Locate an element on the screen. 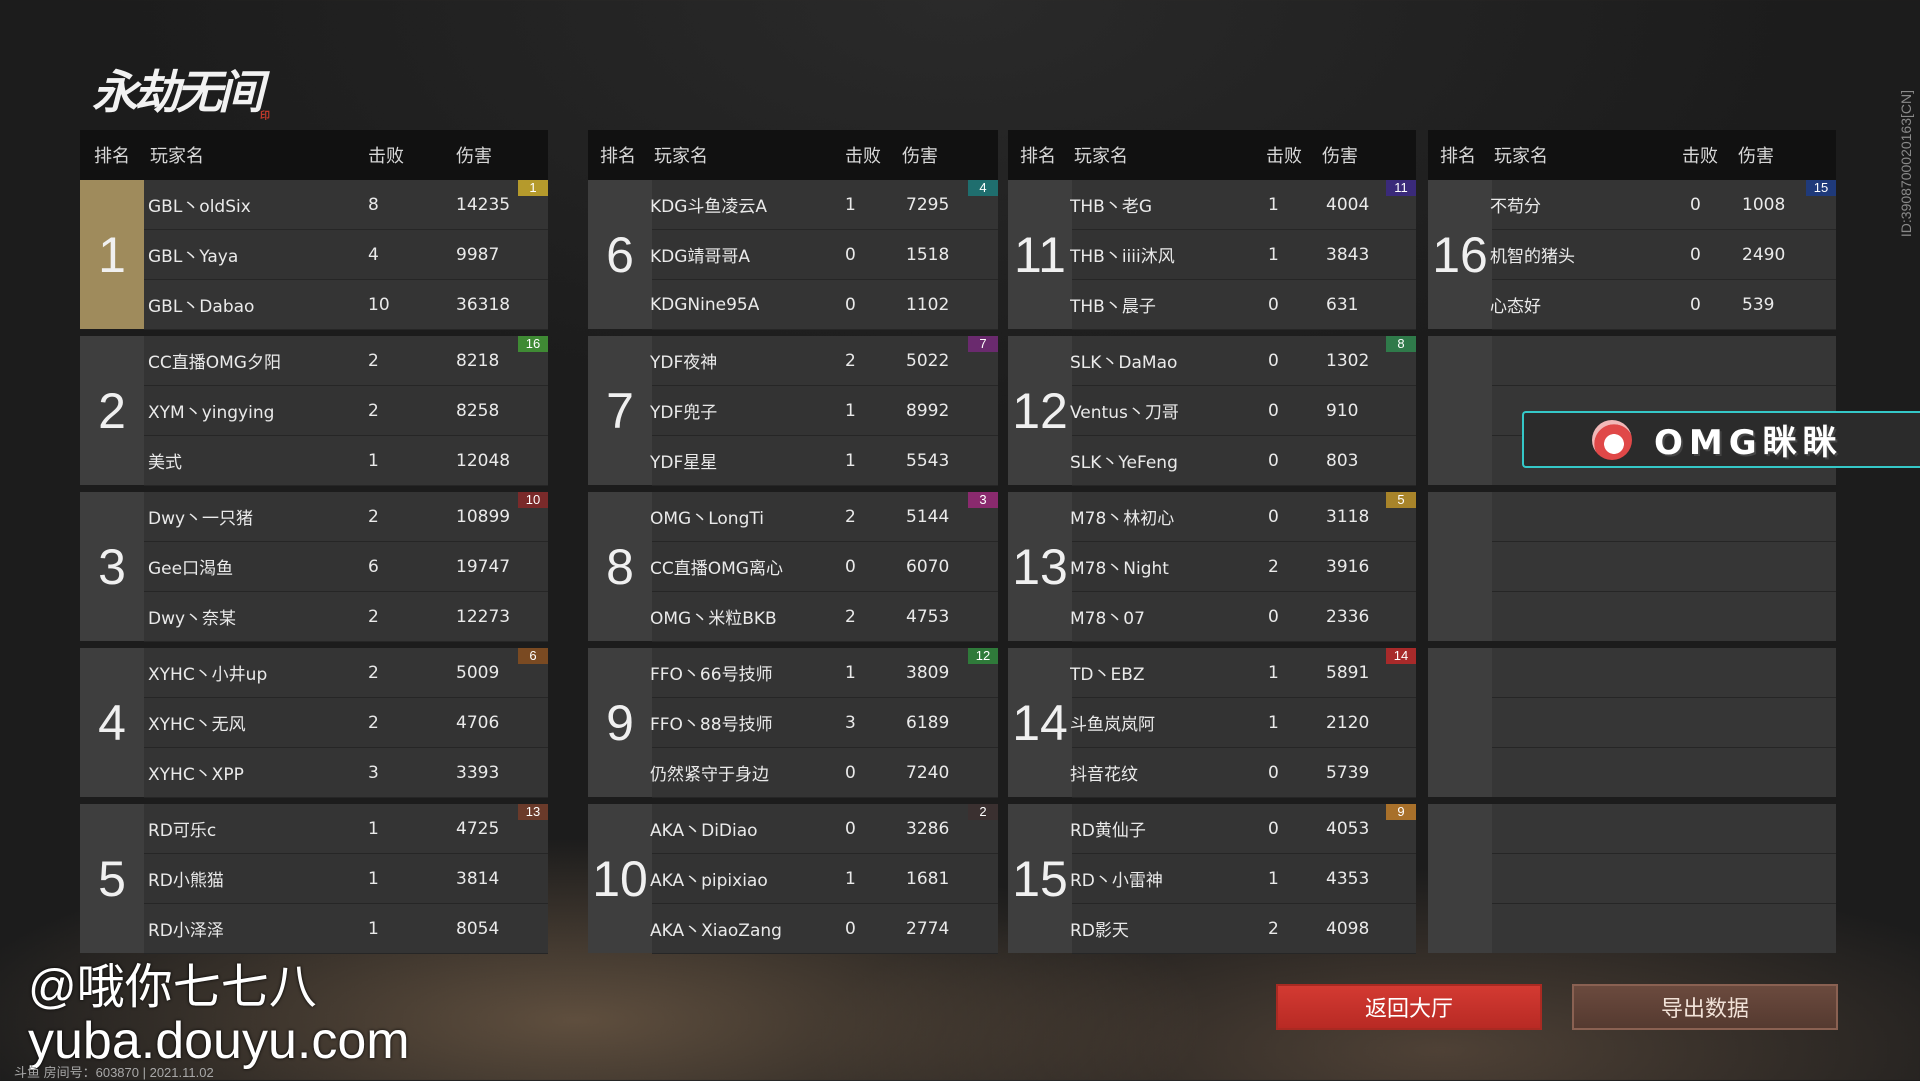  player-damage: 12048 is located at coordinates (483, 460).